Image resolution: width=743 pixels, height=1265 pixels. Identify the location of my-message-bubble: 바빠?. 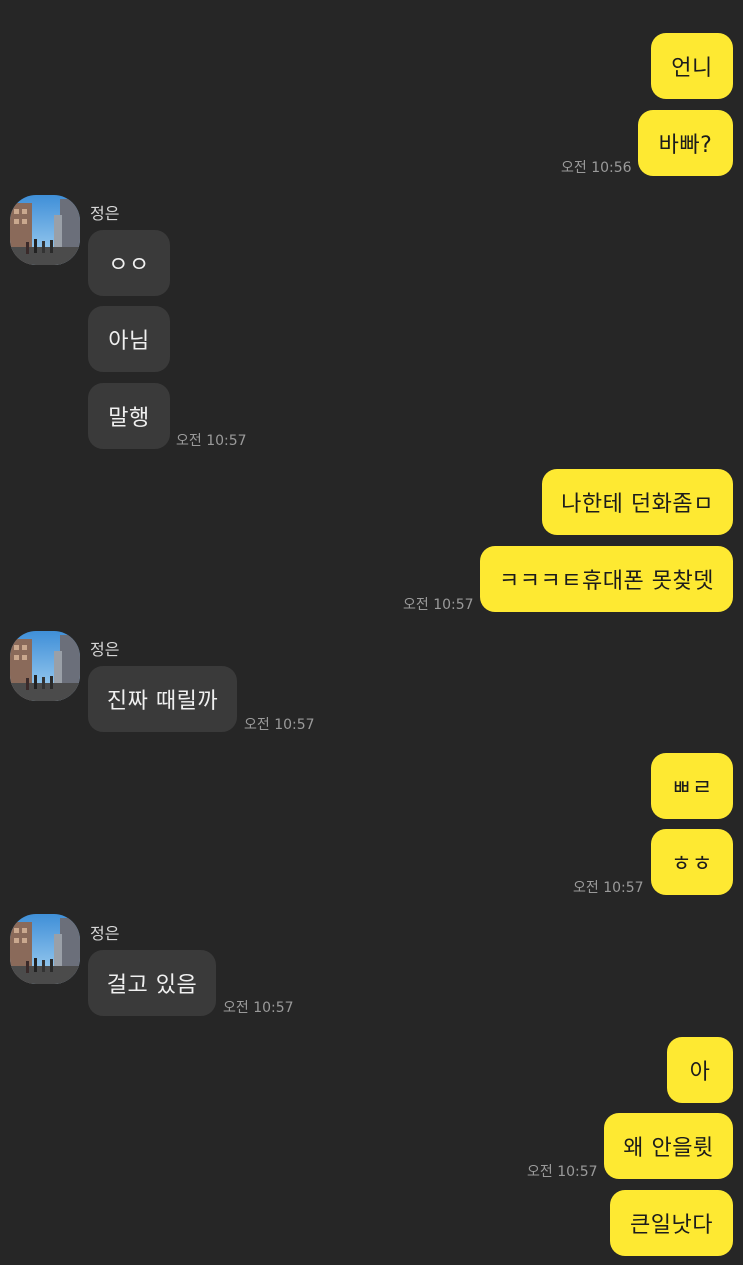
(685, 143).